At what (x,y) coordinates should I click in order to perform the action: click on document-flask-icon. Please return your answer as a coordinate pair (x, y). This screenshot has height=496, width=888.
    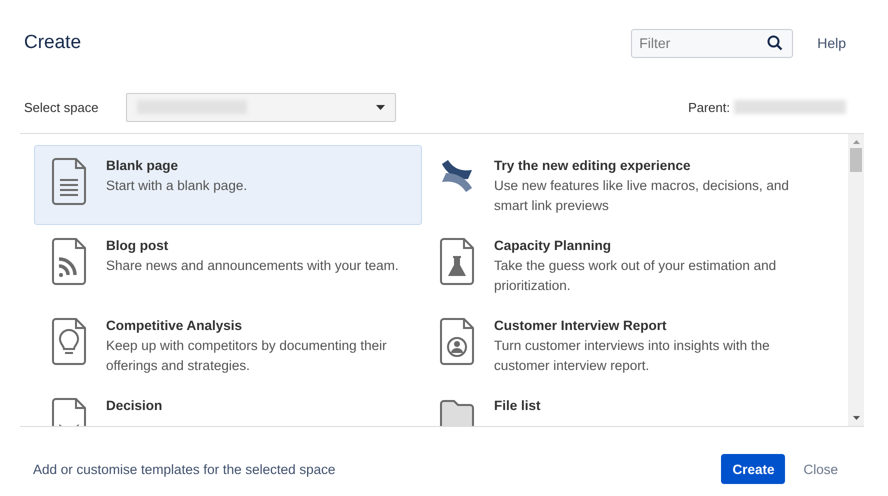
    Looking at the image, I should click on (457, 262).